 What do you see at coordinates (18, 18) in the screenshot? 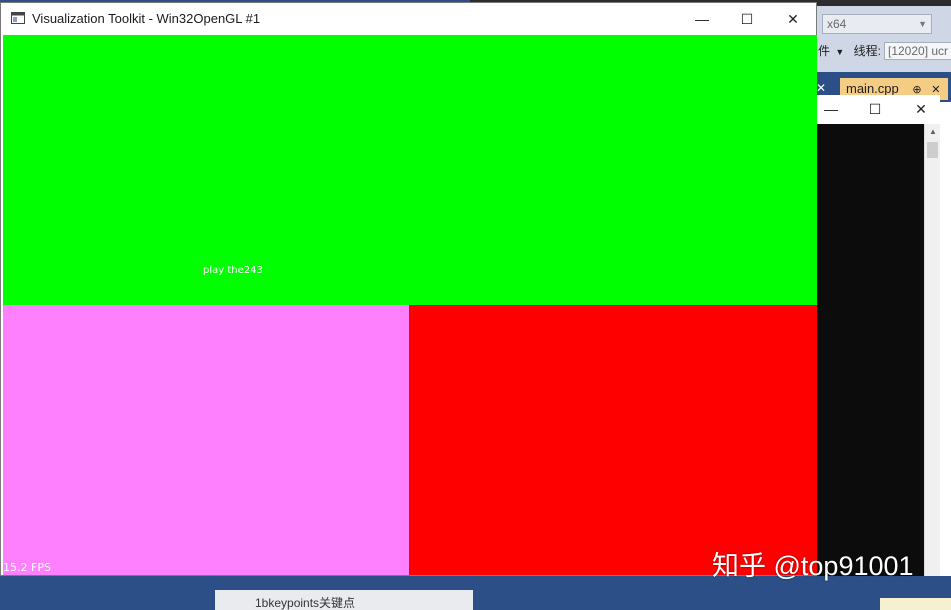
I see `app-window-icon` at bounding box center [18, 18].